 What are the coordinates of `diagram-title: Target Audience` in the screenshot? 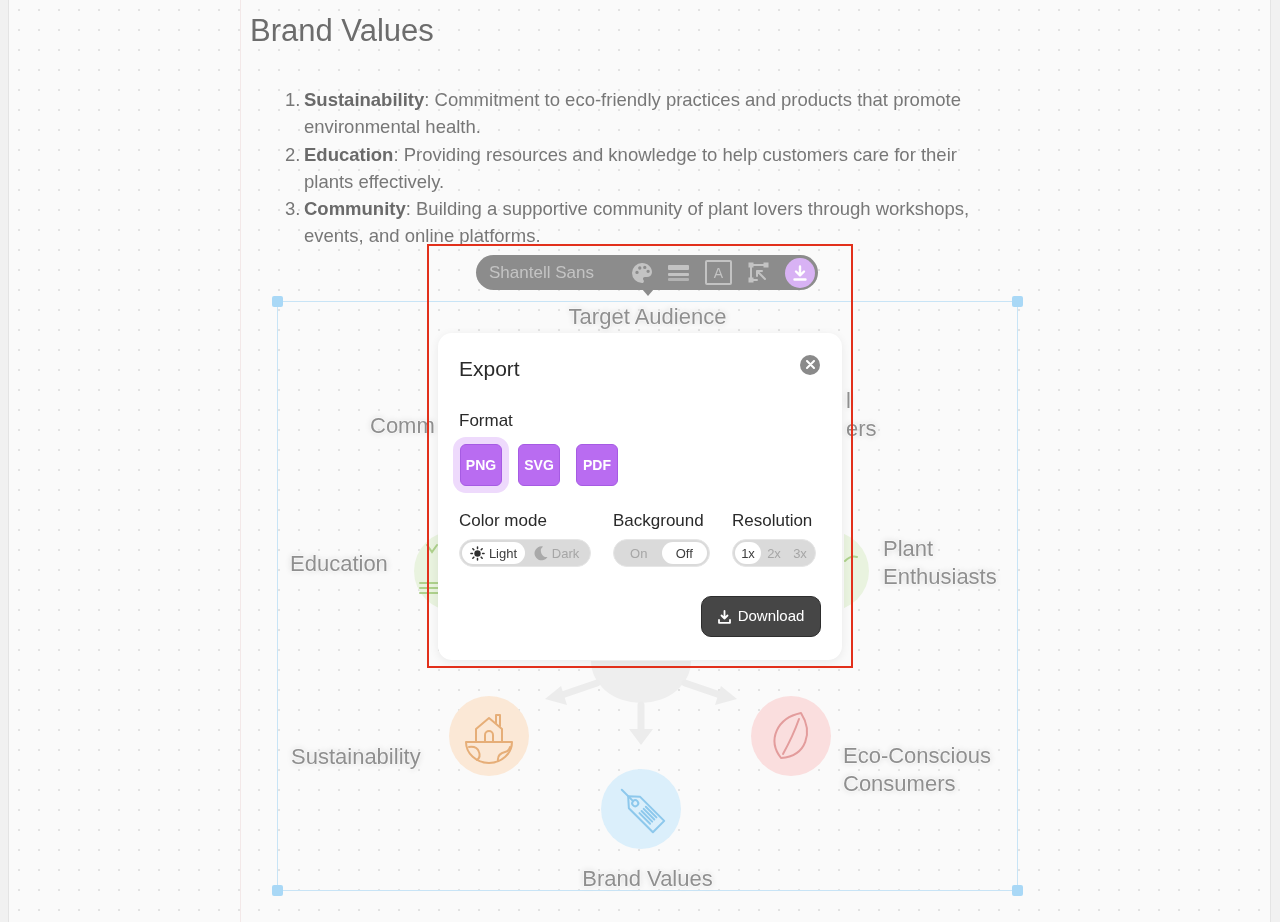 It's located at (647, 316).